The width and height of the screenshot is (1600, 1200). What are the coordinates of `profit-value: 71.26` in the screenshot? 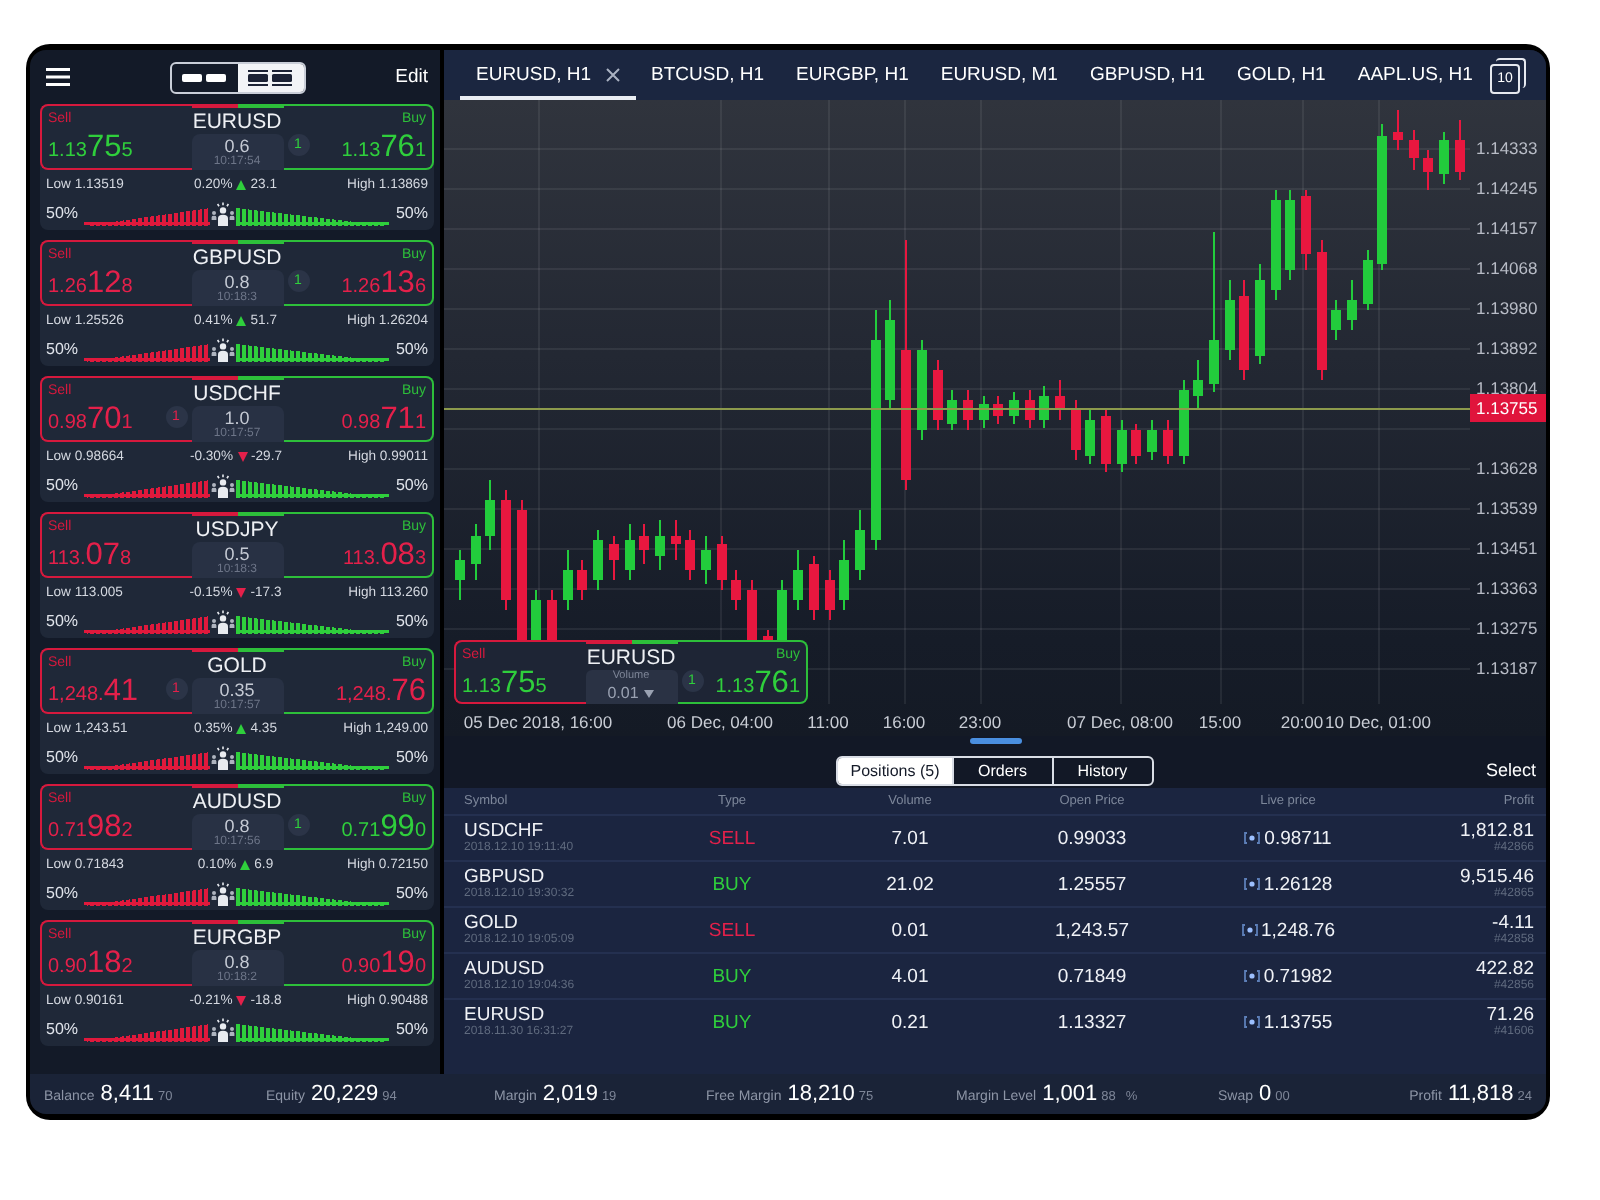 It's located at (1510, 1015).